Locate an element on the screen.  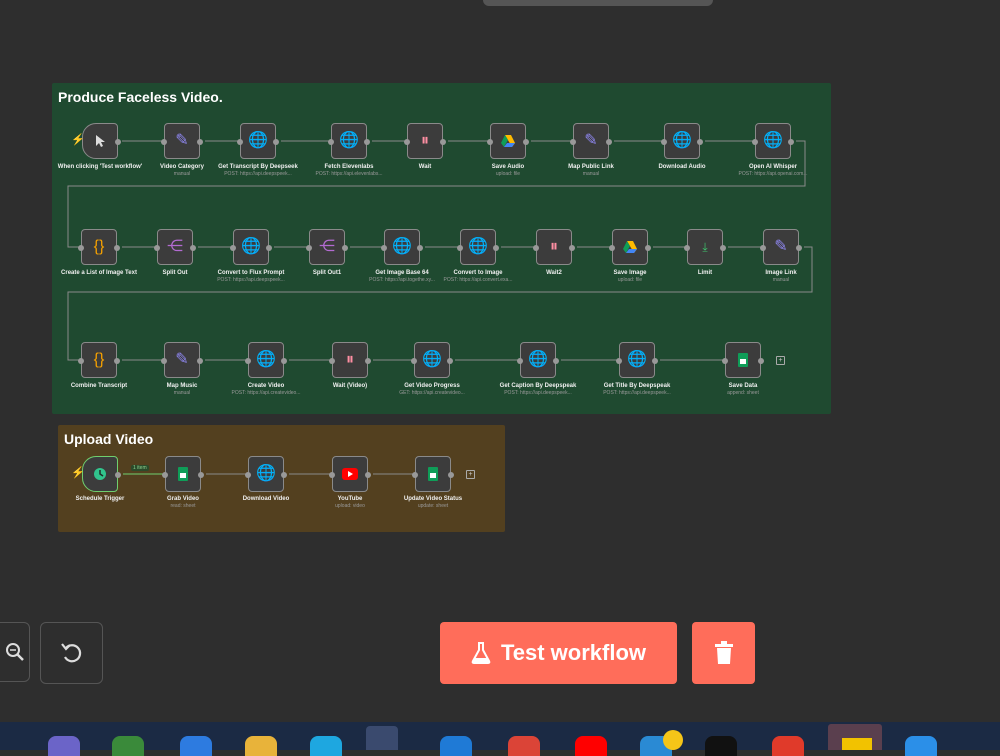
get-transcript-node: 🌐 is located at coordinates (258, 141).